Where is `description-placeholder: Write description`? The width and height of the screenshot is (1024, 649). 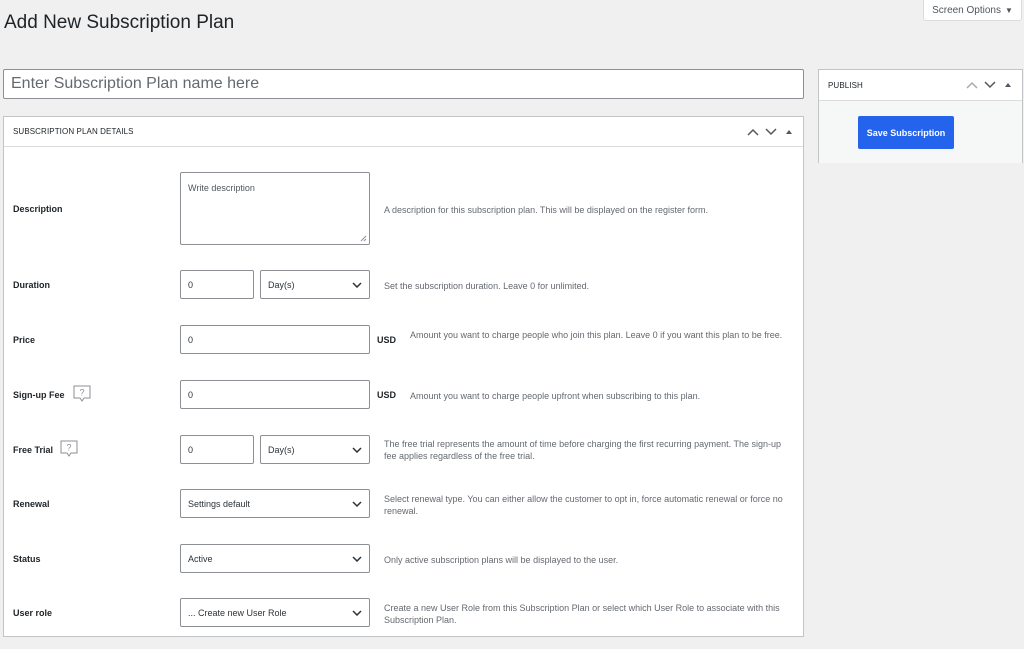 description-placeholder: Write description is located at coordinates (221, 188).